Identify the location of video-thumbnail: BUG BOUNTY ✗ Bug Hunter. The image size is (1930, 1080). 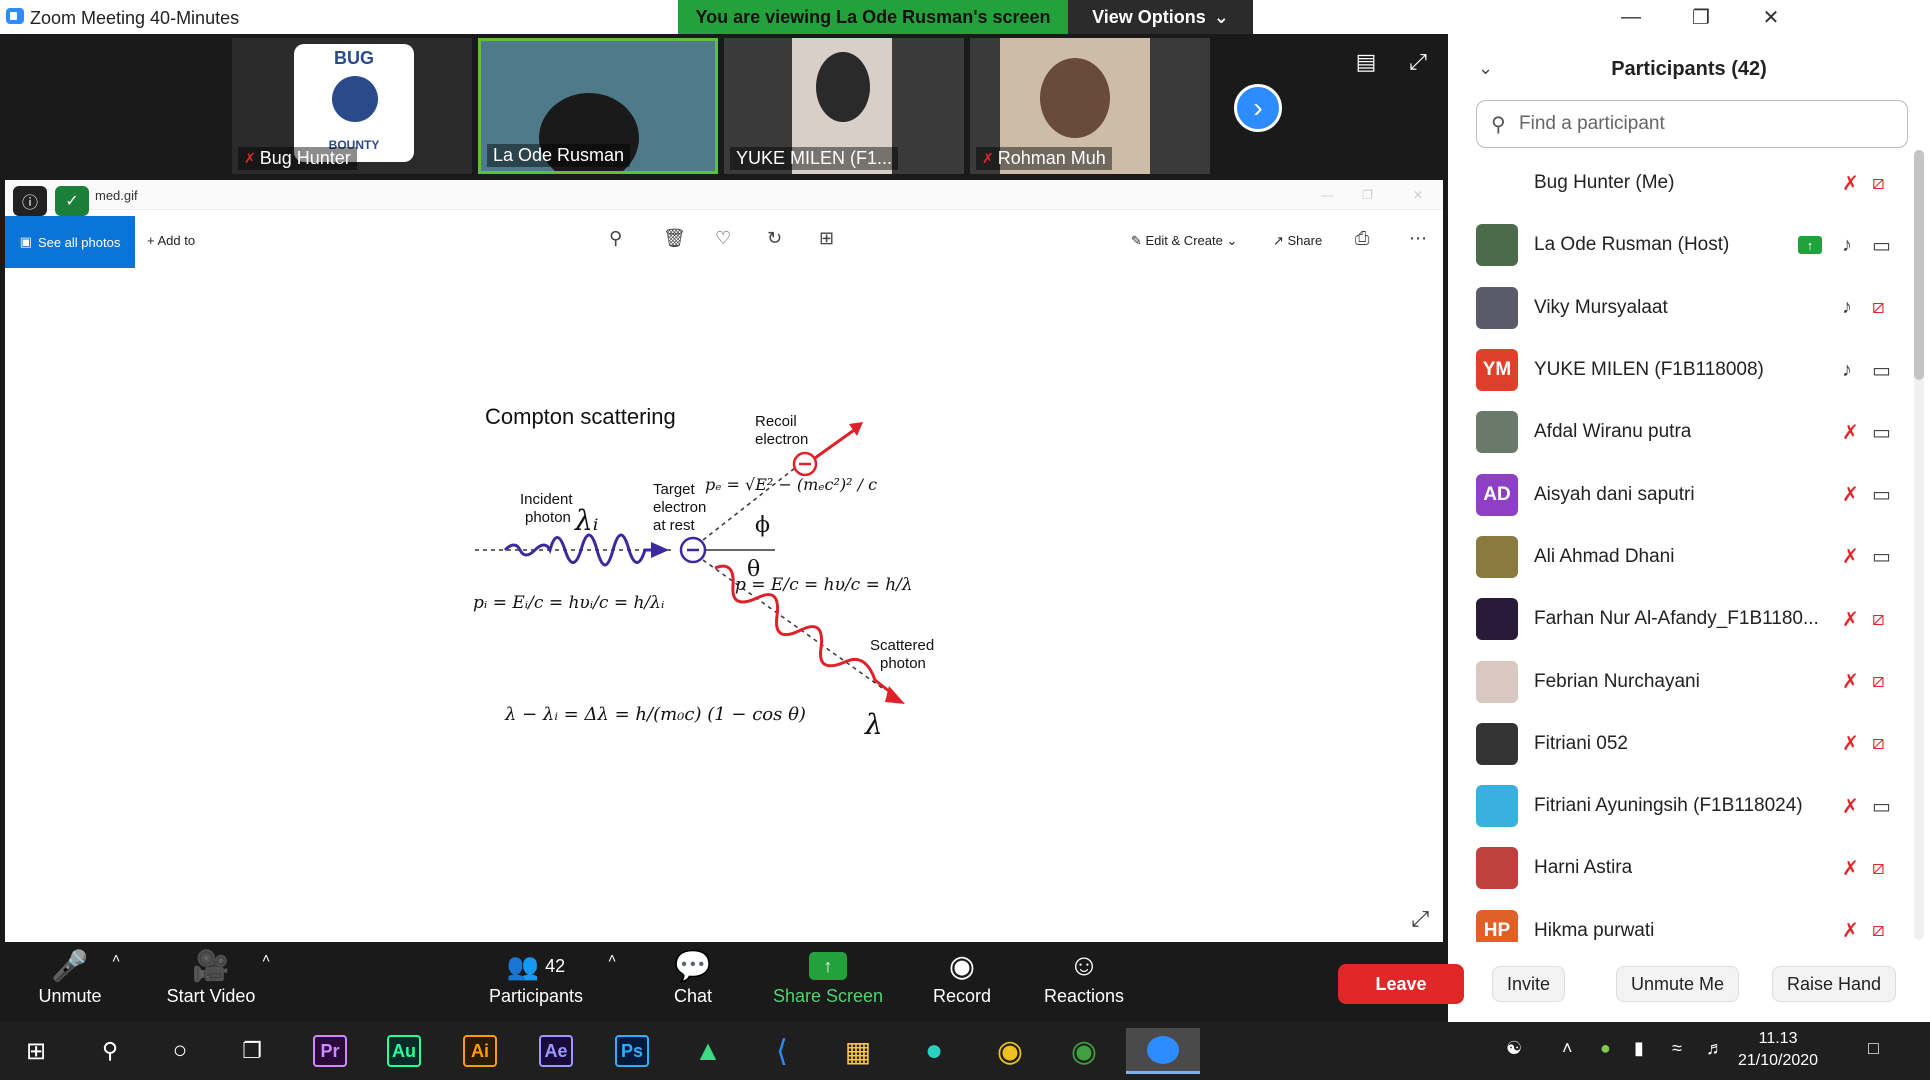
(352, 106).